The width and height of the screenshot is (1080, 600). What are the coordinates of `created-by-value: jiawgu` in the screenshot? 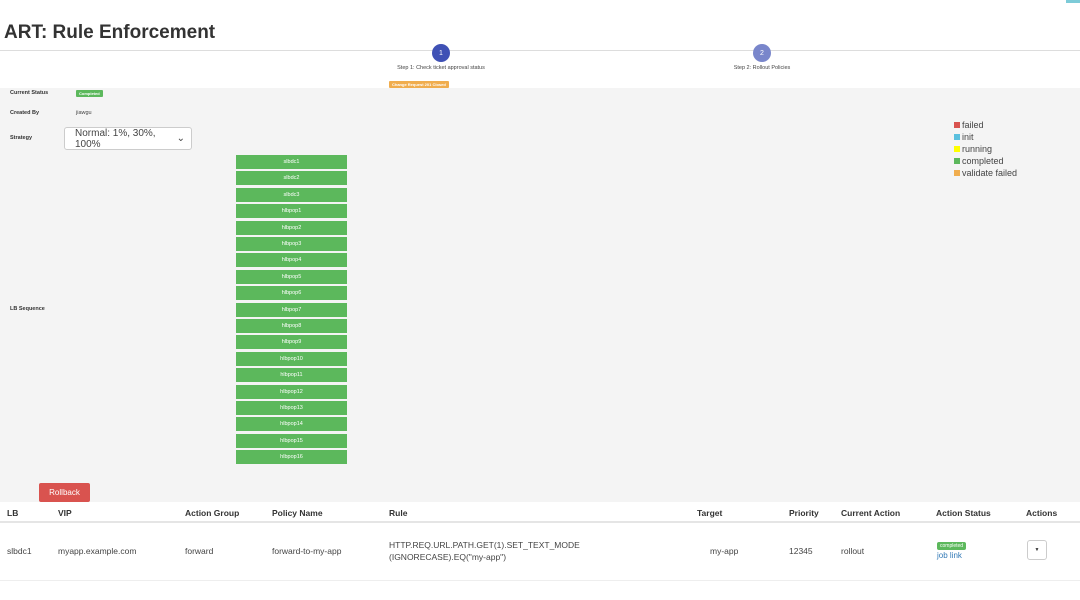 It's located at (84, 113).